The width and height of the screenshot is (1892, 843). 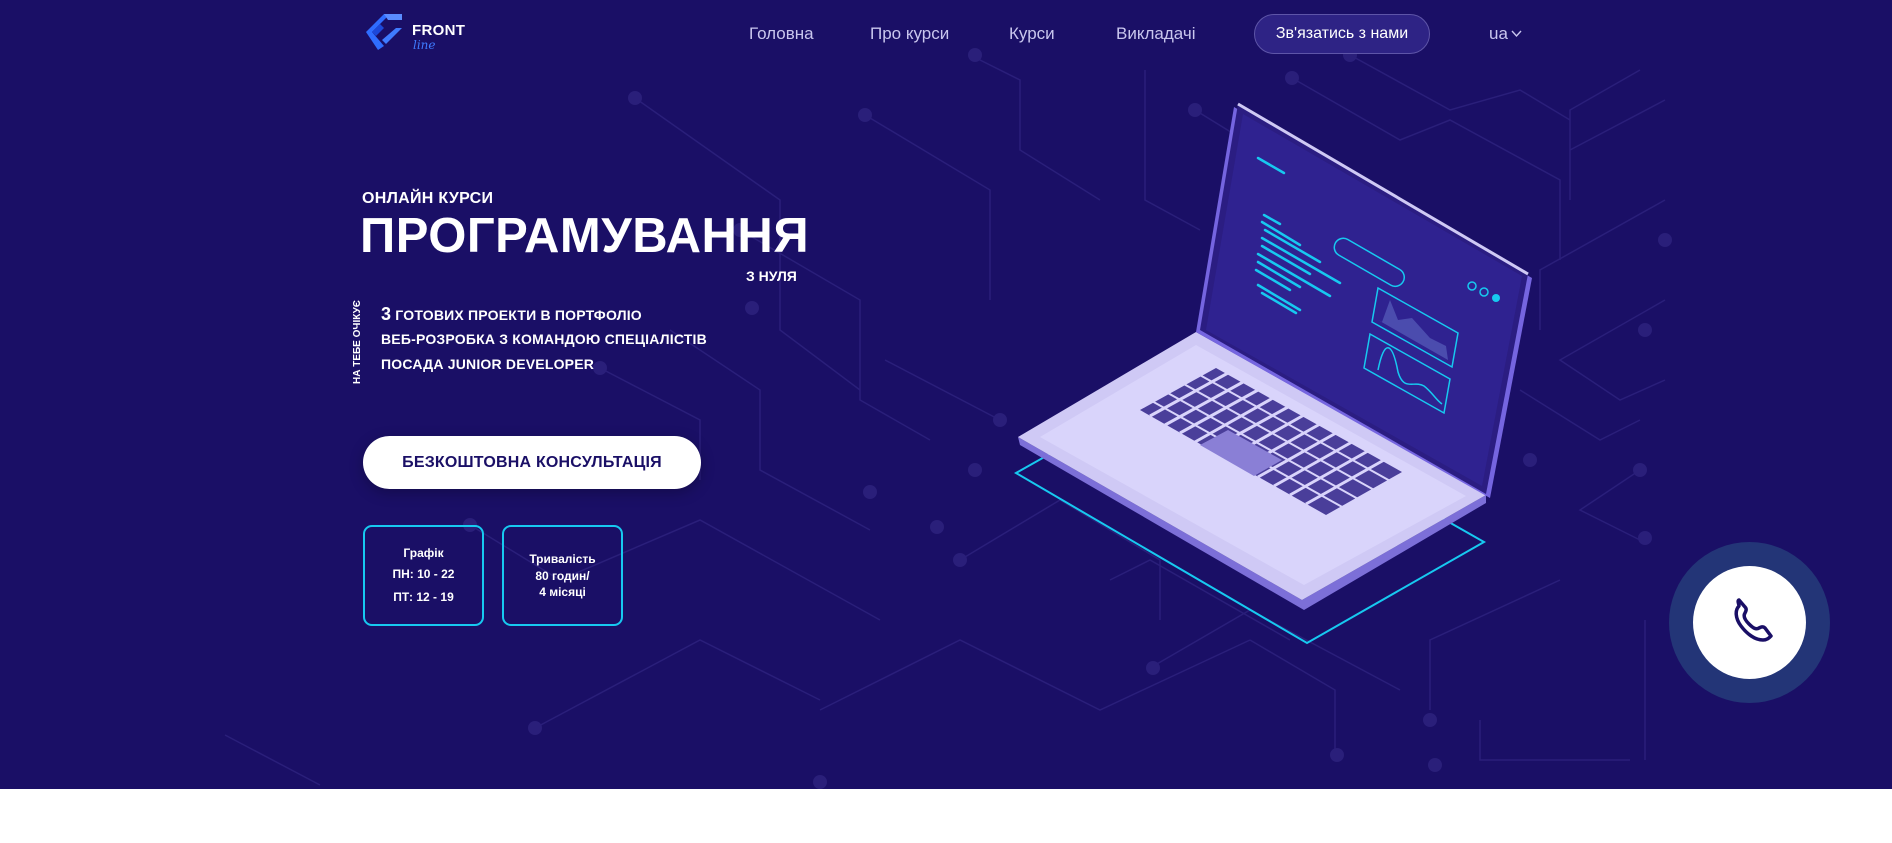 I want to click on schedule-title: Графік, so click(x=423, y=552).